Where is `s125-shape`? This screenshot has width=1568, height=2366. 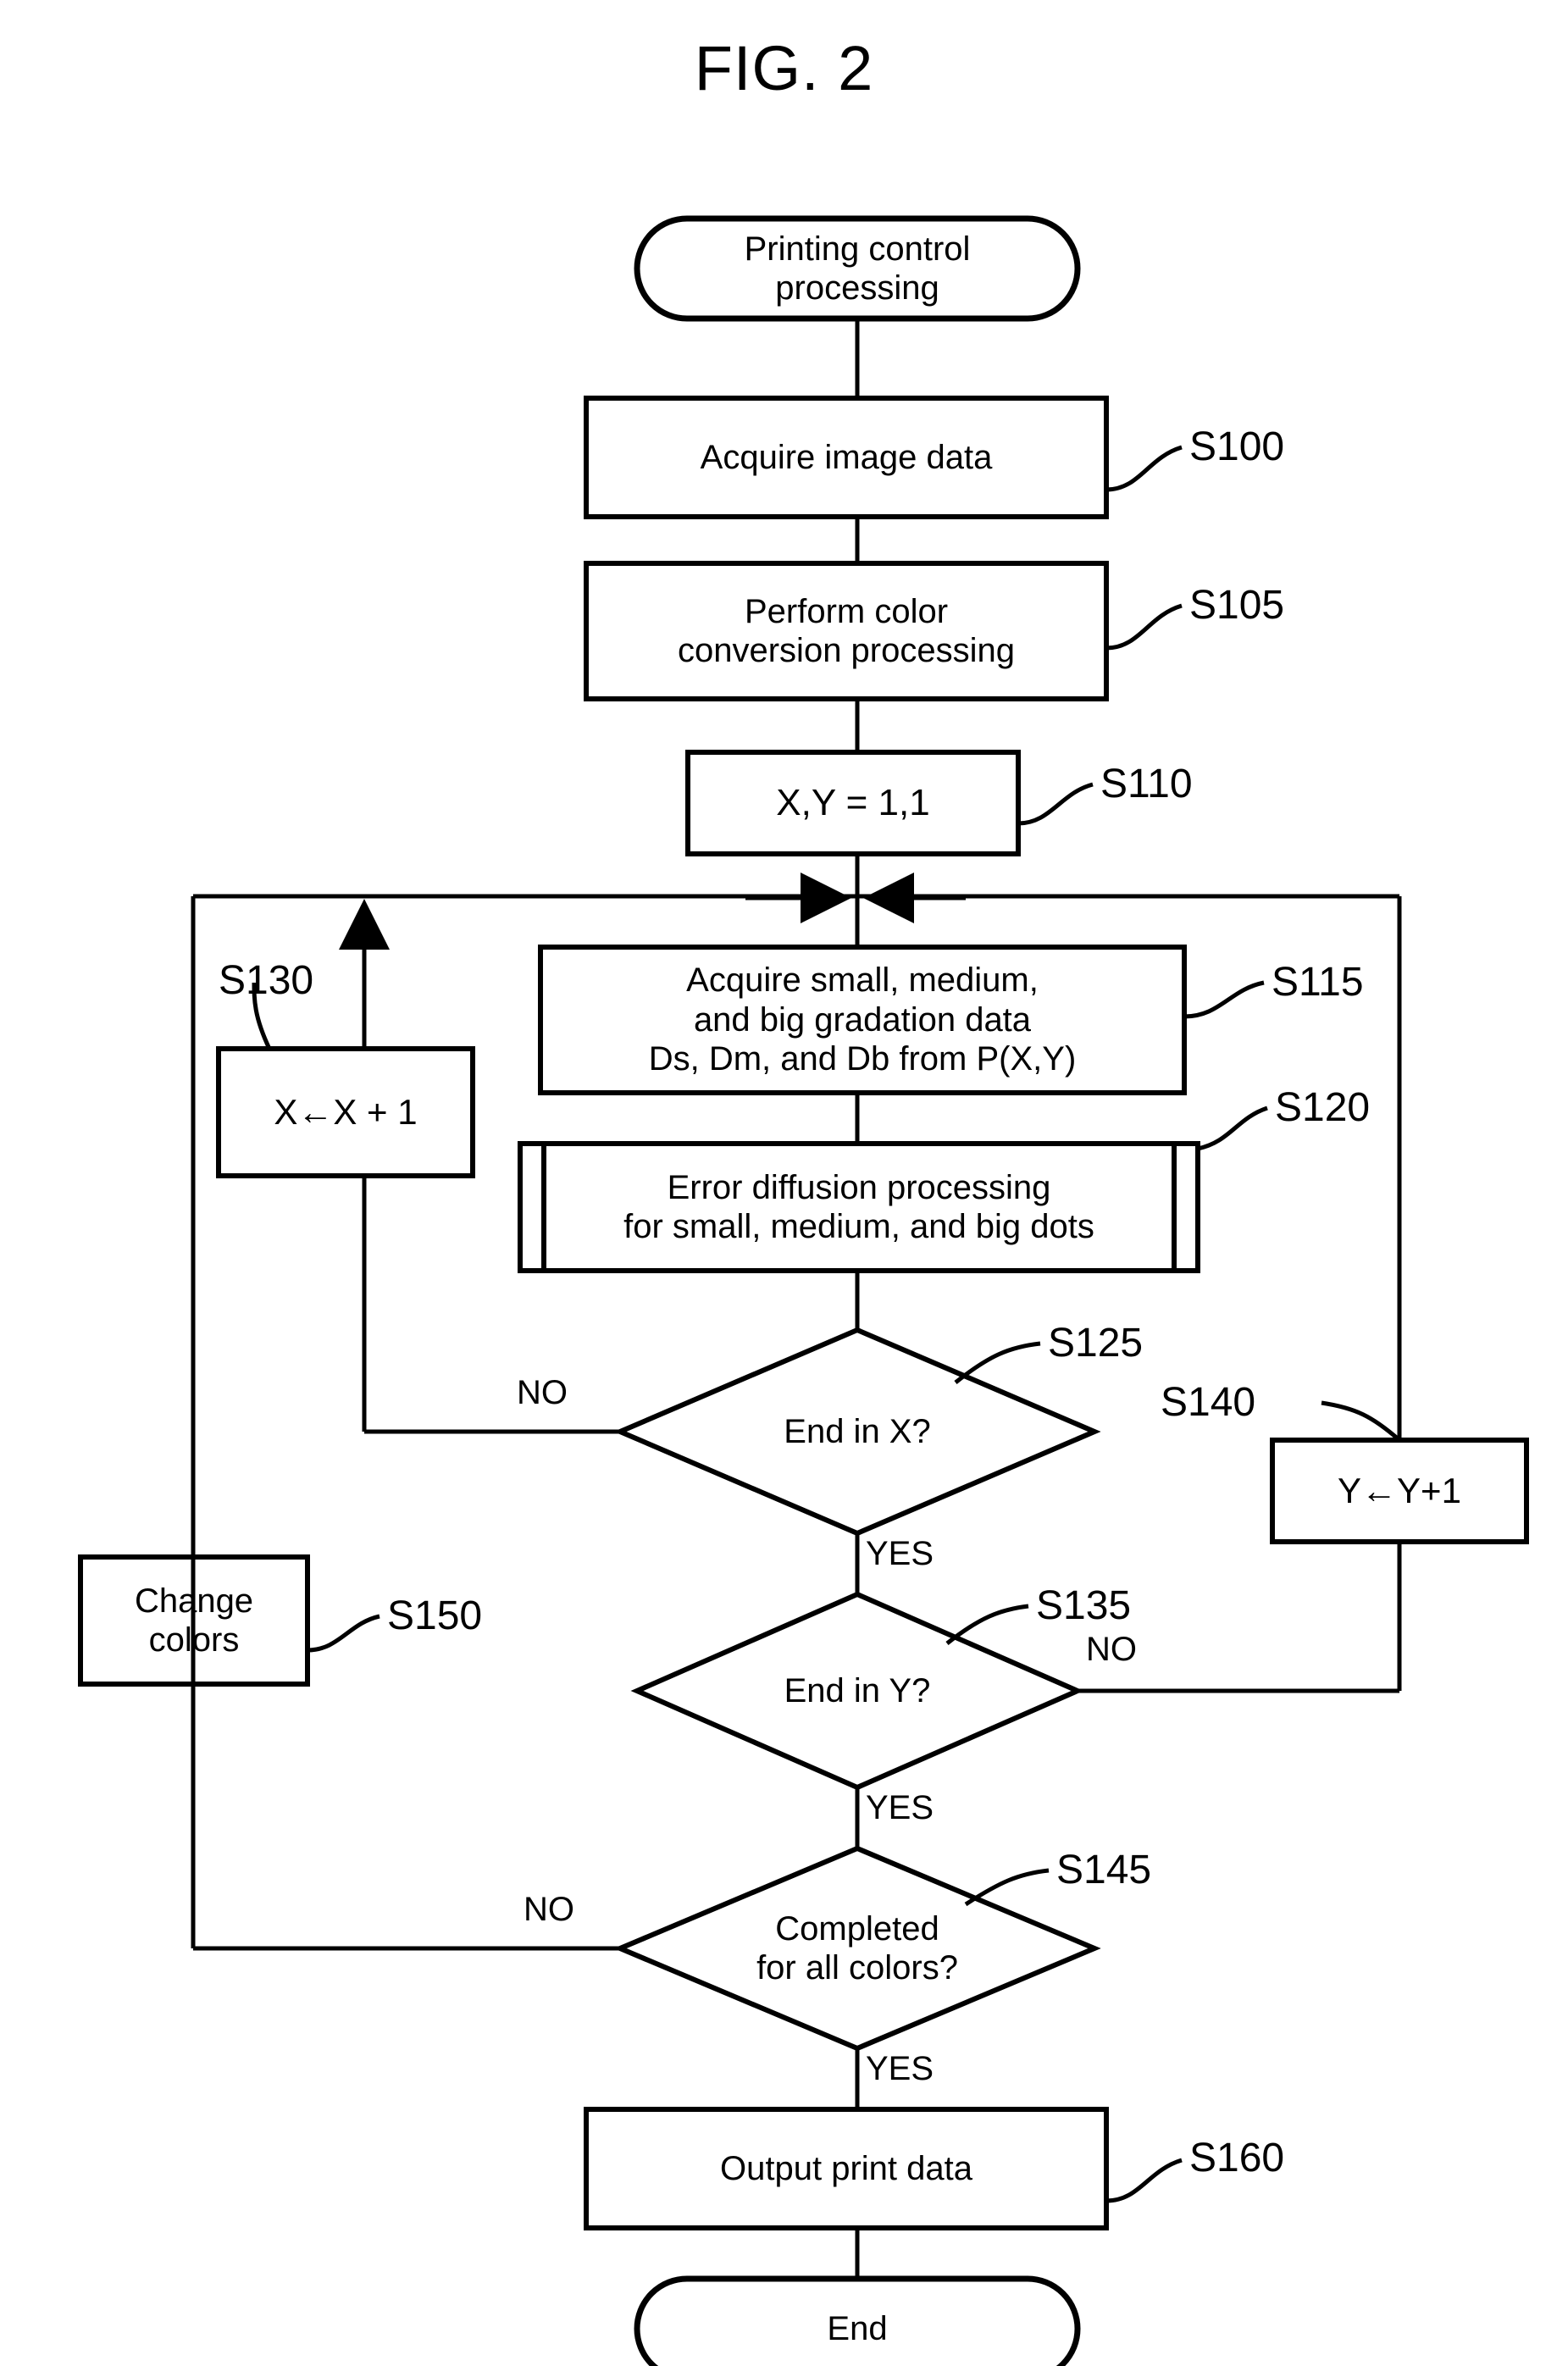
s125-shape is located at coordinates (857, 1432).